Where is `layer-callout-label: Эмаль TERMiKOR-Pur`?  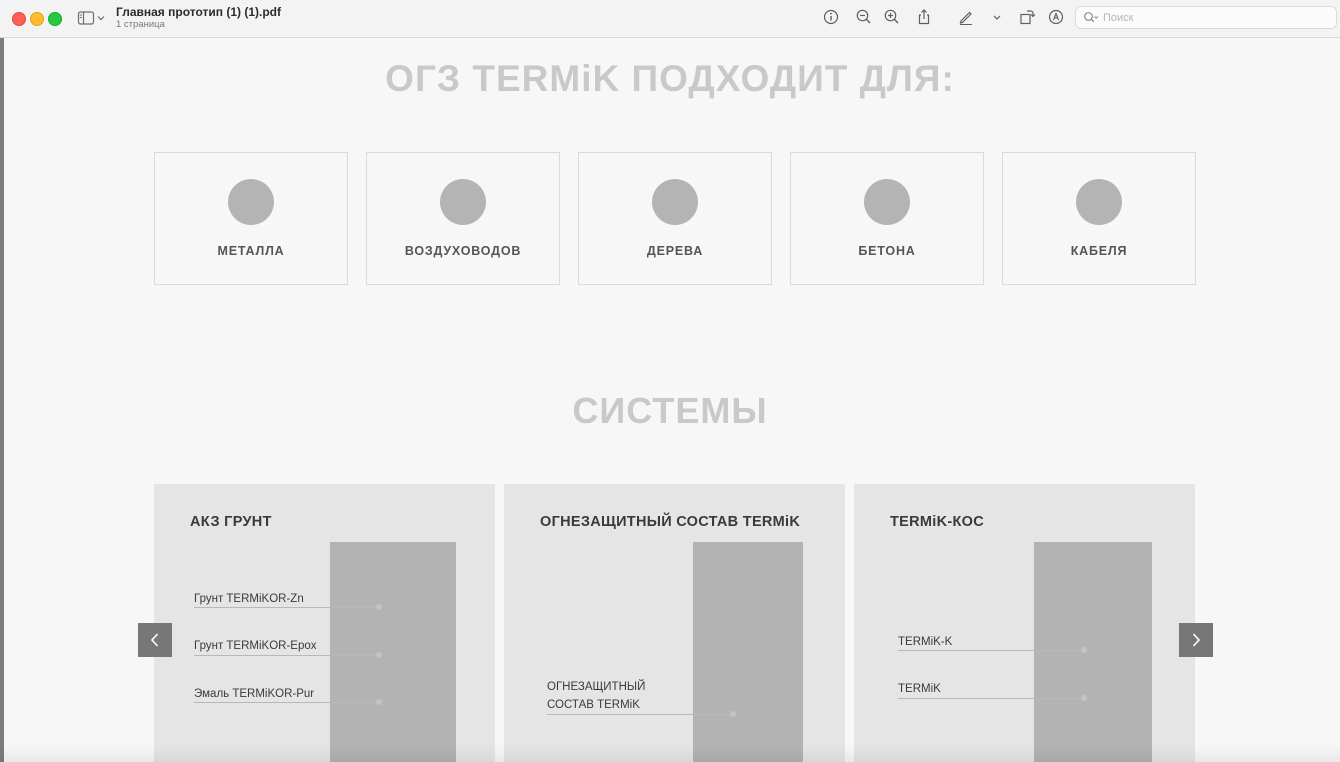
layer-callout-label: Эмаль TERMiKOR-Pur is located at coordinates (254, 694).